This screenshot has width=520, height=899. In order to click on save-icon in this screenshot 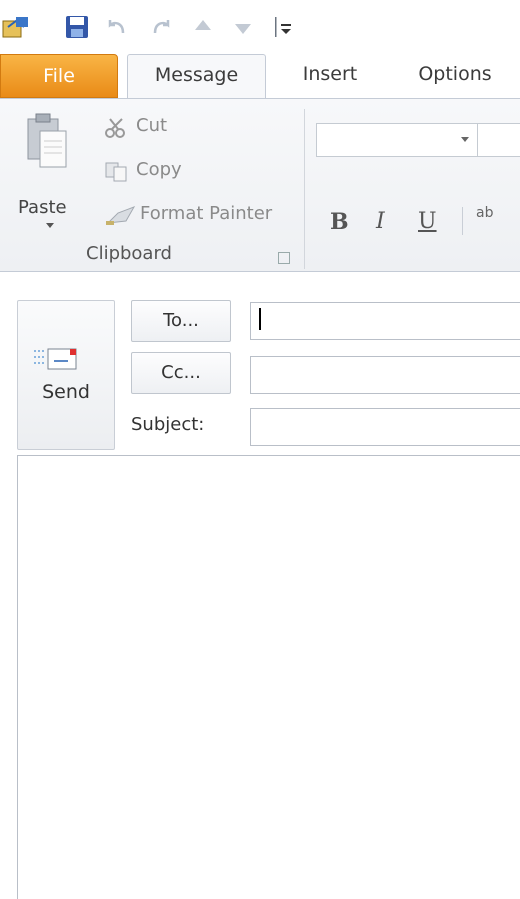, I will do `click(77, 27)`.